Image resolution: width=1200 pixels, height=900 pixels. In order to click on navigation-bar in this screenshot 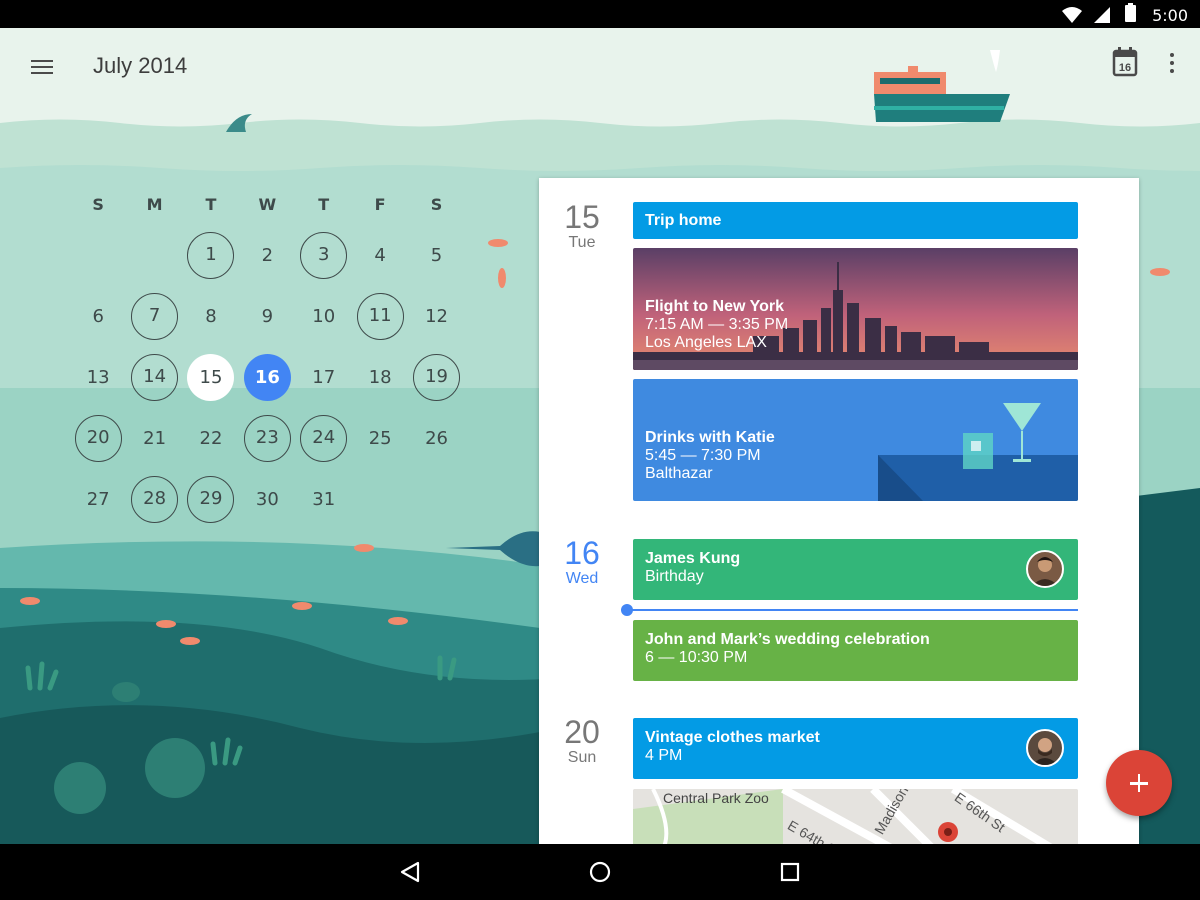, I will do `click(600, 872)`.